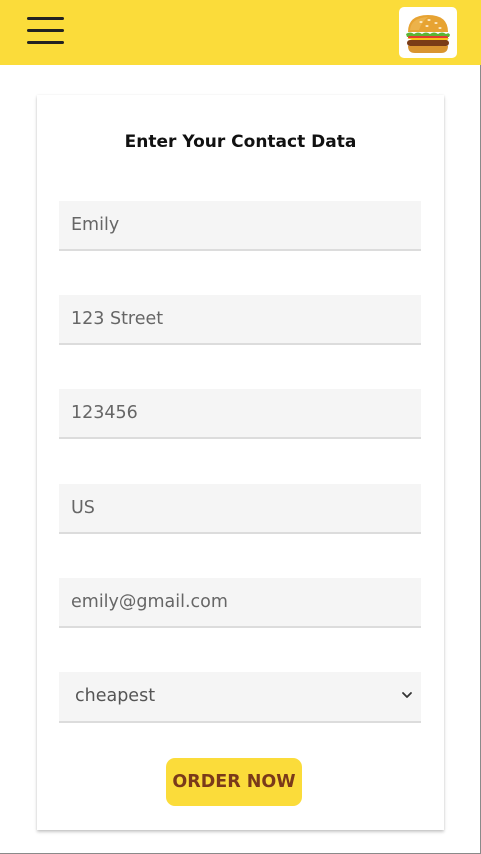 The height and width of the screenshot is (854, 481). I want to click on address-field, so click(240, 320).